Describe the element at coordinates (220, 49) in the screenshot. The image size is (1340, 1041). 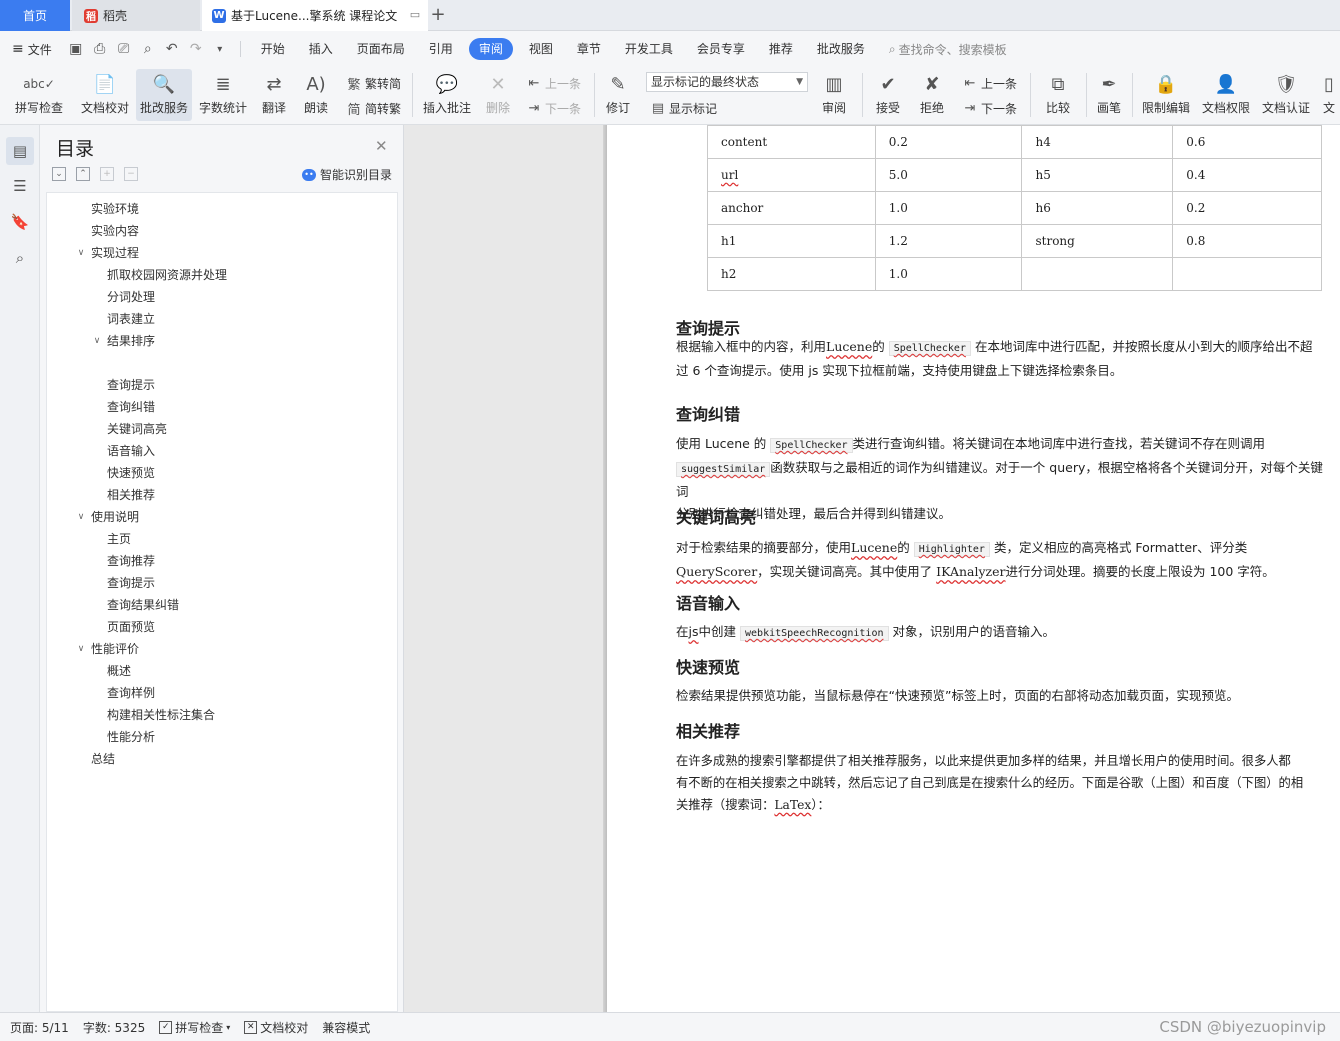
I see `quick-access-dropdown-icon: ▾` at that location.